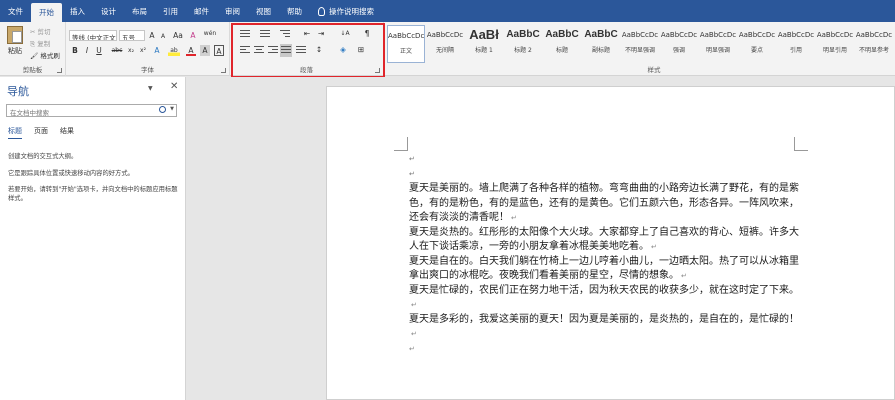 This screenshot has height=400, width=895. Describe the element at coordinates (150, 88) in the screenshot. I see `nav-options-chevron-icon: ▼` at that location.